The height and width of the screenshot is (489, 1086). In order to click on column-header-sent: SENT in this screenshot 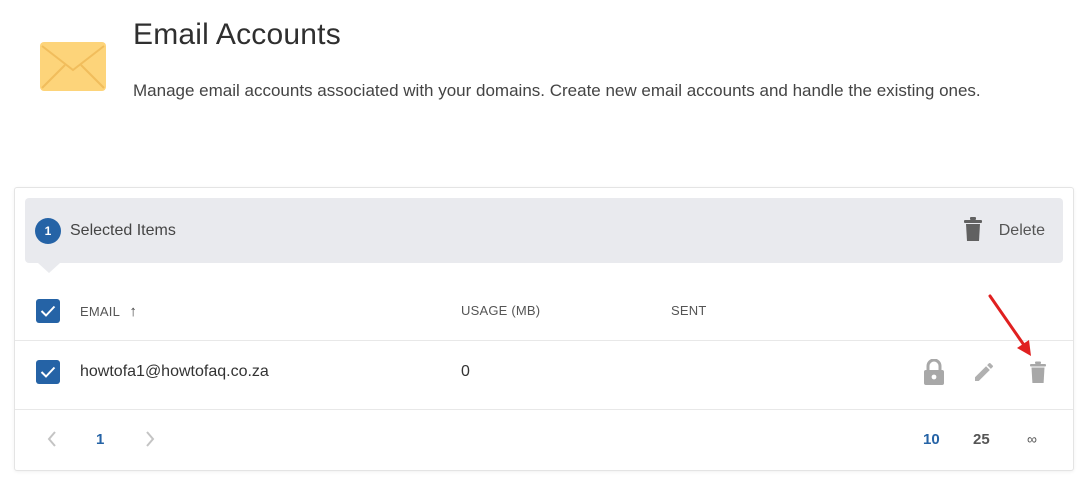, I will do `click(688, 310)`.